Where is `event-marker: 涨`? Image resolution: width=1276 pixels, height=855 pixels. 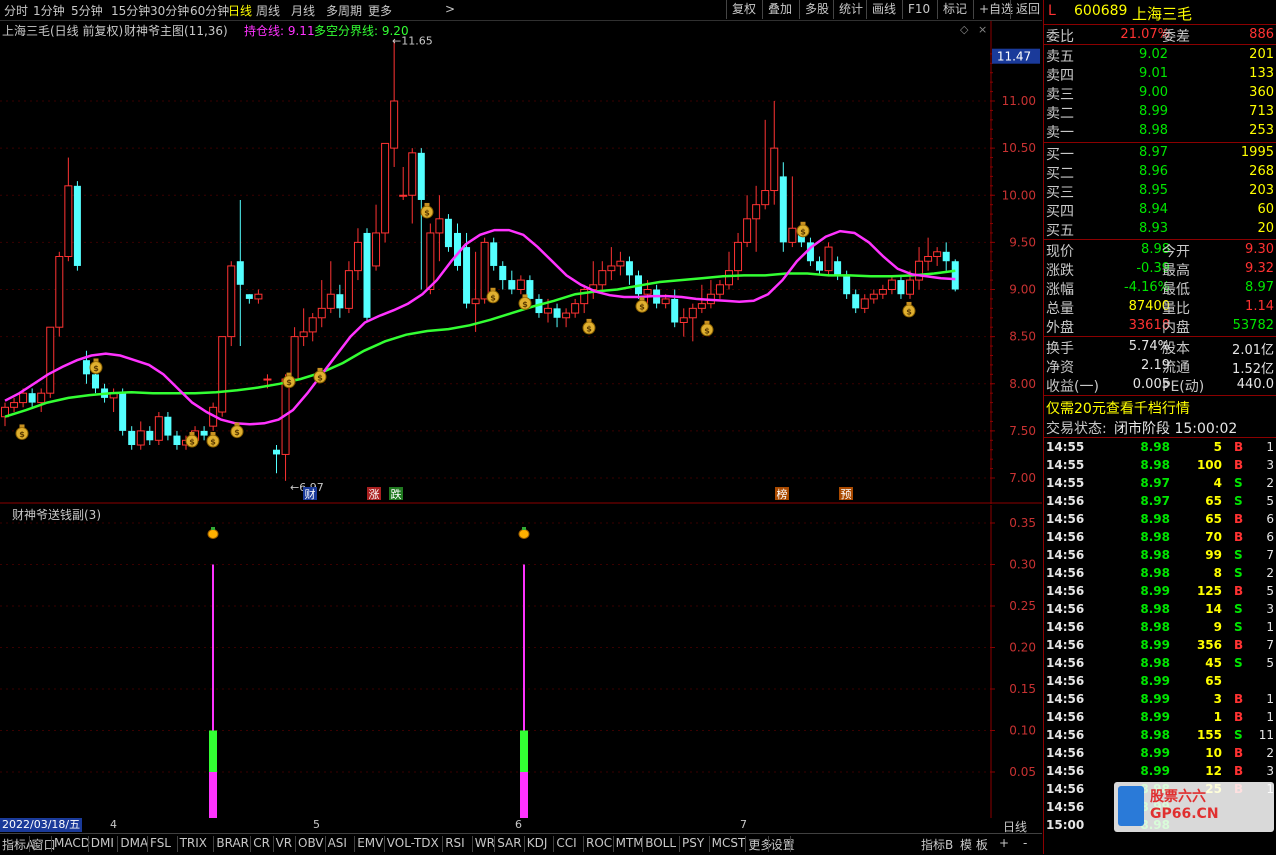
event-marker: 涨 is located at coordinates (374, 494).